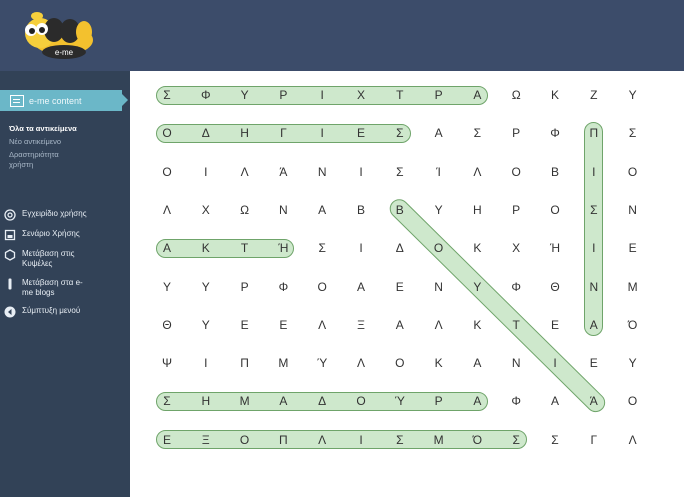 The image size is (684, 497). Describe the element at coordinates (34, 155) in the screenshot. I see `sidebar-sub-activity: Δραστηριότητα` at that location.